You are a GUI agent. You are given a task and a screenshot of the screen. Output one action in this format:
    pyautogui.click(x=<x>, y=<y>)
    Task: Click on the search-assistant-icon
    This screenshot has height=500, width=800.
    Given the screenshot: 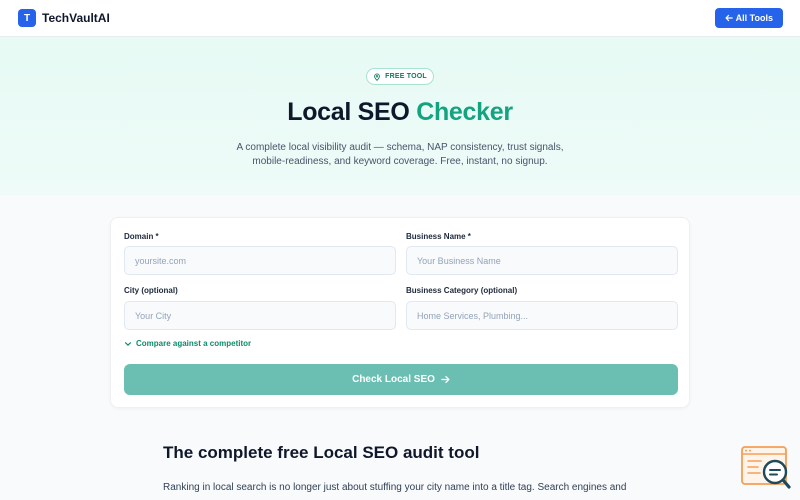 What is the action you would take?
    pyautogui.click(x=766, y=467)
    